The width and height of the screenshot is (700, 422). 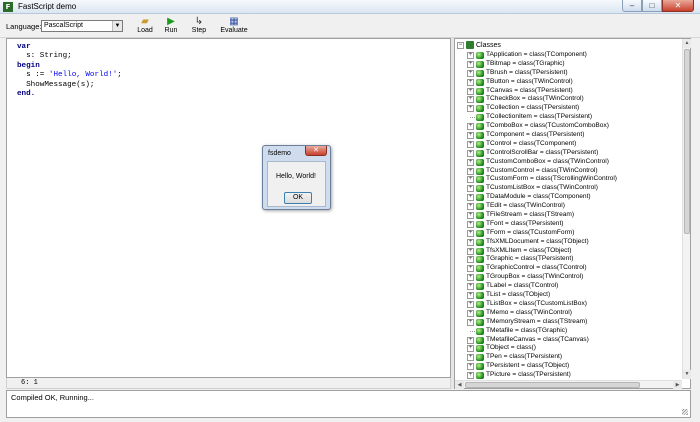 I want to click on scroll-left-icon: ◀, so click(x=459, y=385).